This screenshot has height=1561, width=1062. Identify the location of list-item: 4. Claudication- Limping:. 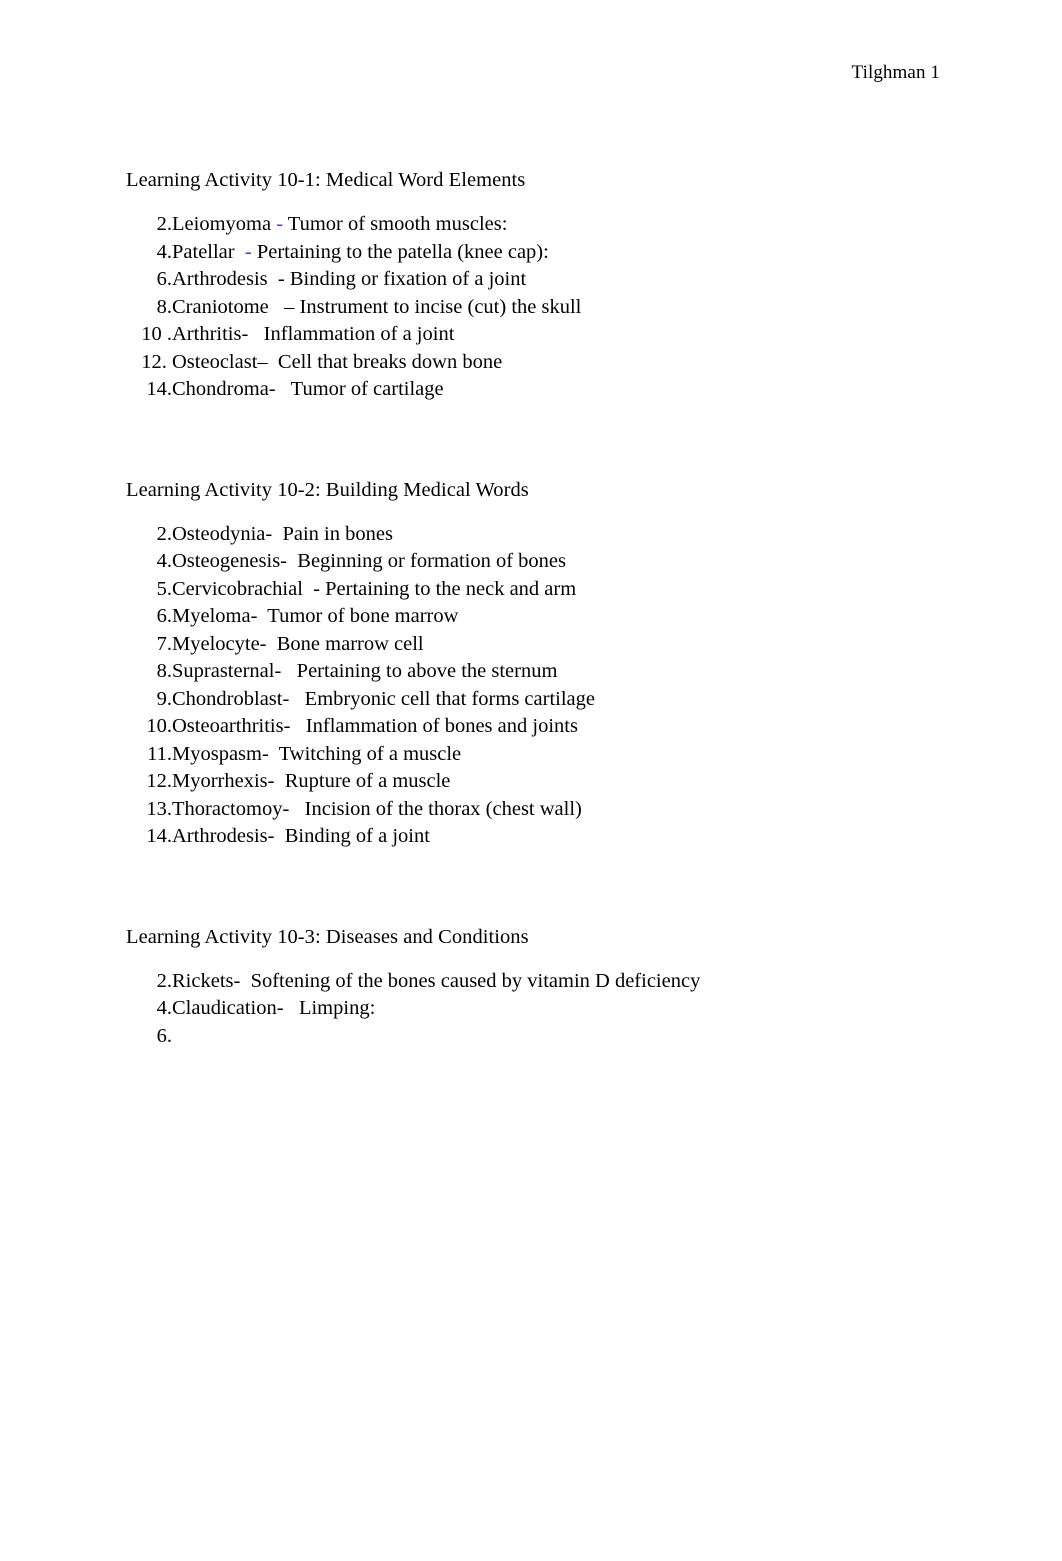
(556, 1009).